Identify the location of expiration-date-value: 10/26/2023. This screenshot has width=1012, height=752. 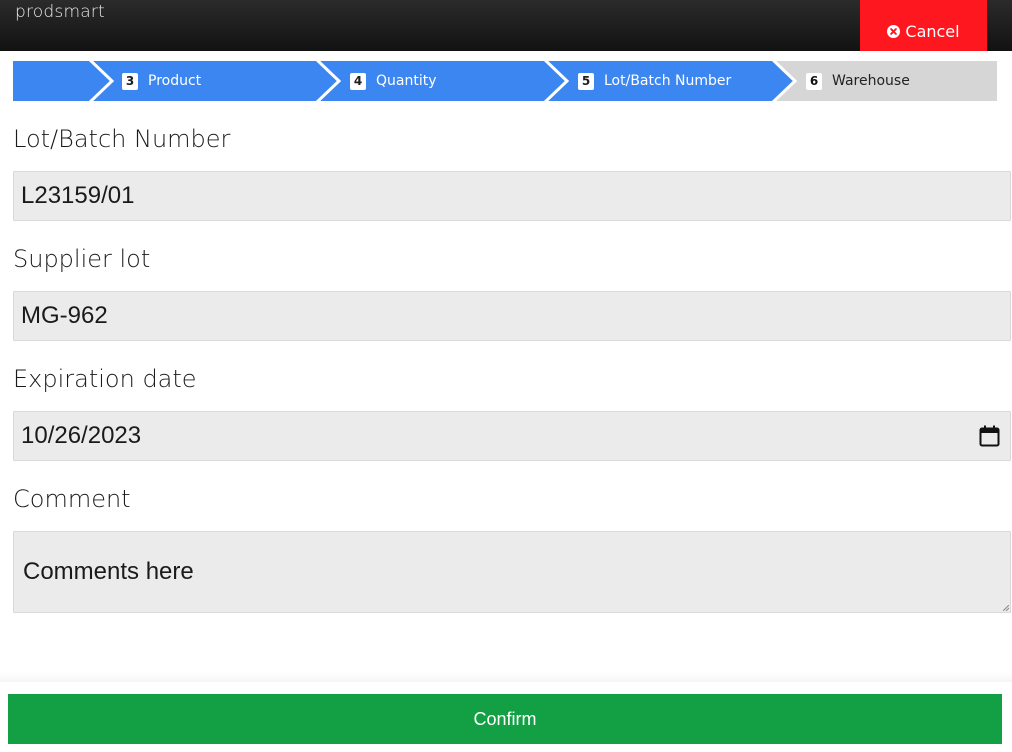
(81, 435).